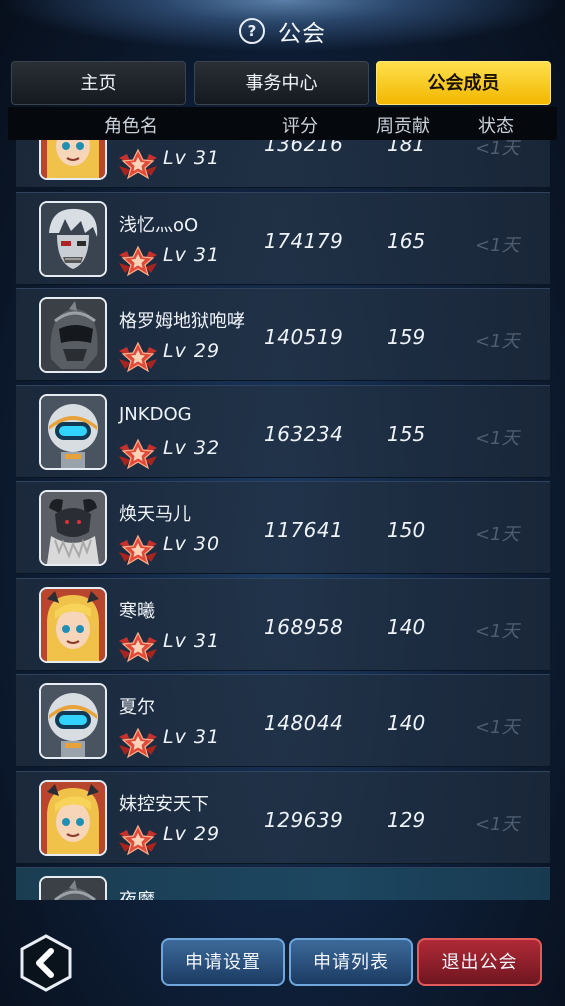  Describe the element at coordinates (304, 433) in the screenshot. I see `member-score: 163234` at that location.